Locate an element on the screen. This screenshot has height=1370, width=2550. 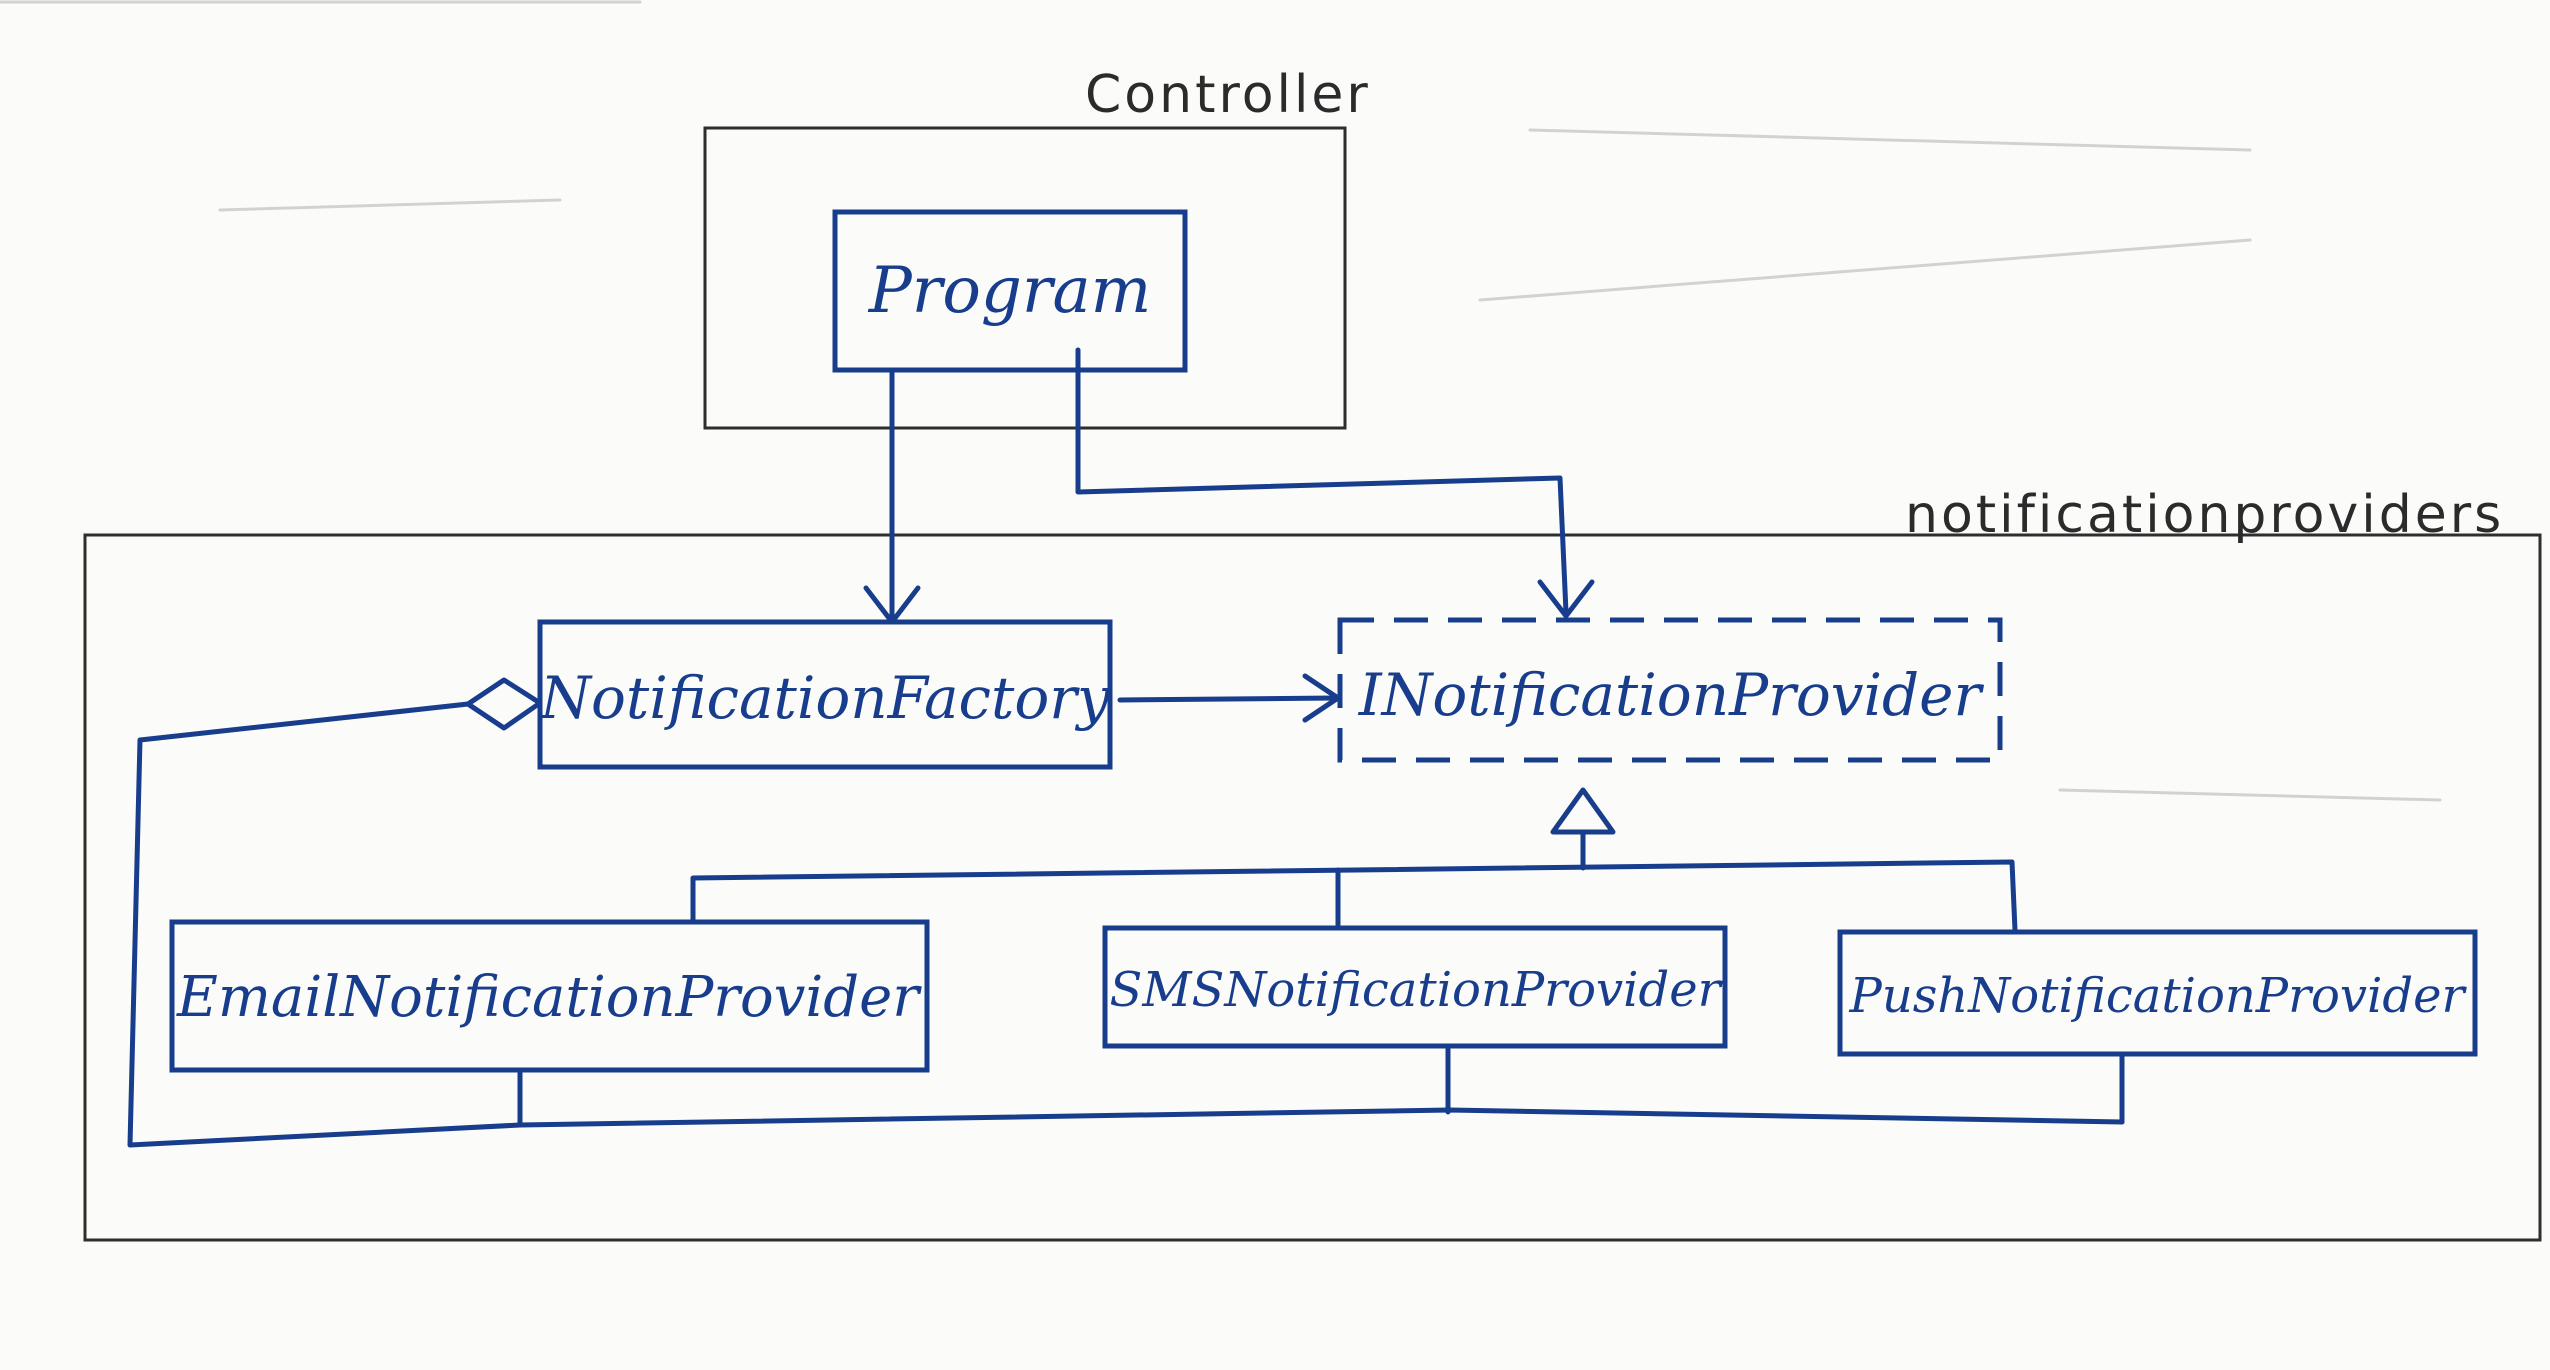
class-push-provider: PushNotificationProvider is located at coordinates (2157, 993).